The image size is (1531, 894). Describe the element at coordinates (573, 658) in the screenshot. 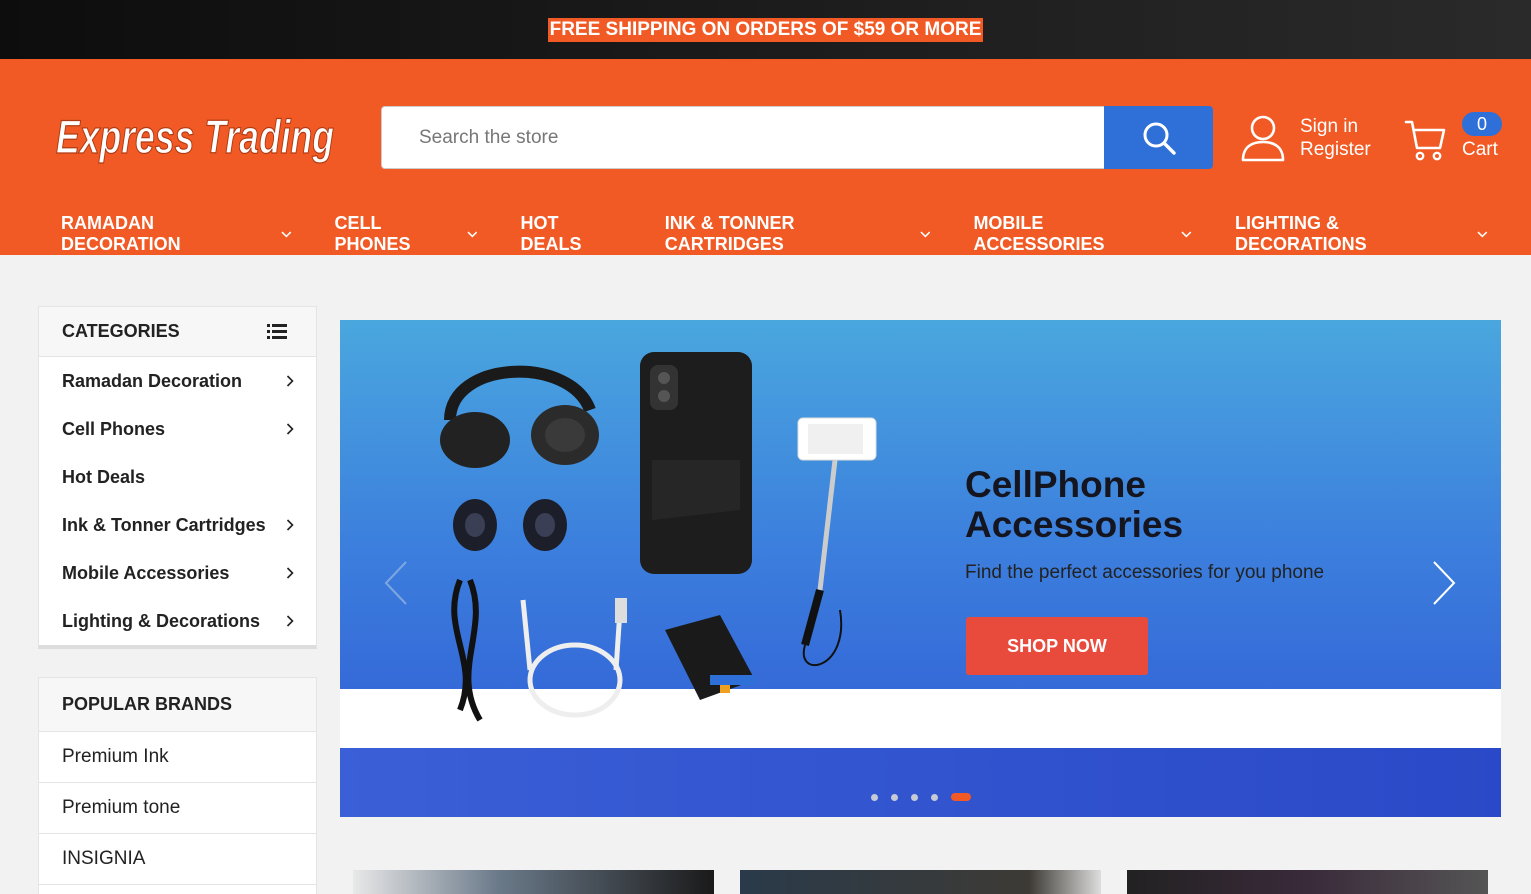

I see `white-cable-image` at that location.